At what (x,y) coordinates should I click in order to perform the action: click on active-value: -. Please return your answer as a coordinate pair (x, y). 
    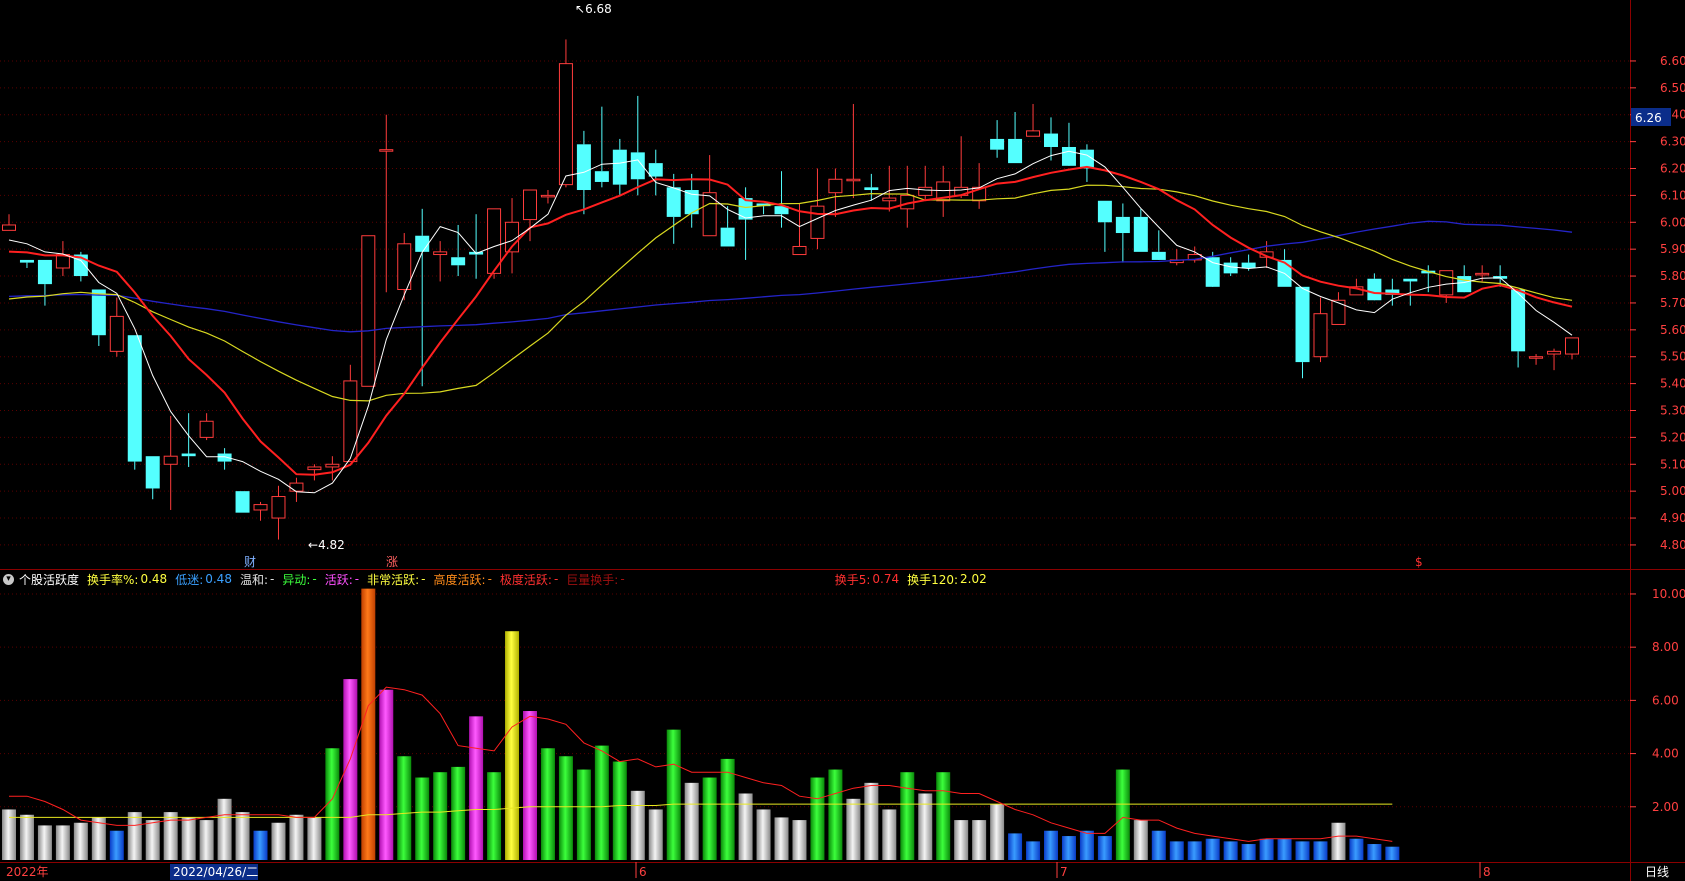
    Looking at the image, I should click on (357, 579).